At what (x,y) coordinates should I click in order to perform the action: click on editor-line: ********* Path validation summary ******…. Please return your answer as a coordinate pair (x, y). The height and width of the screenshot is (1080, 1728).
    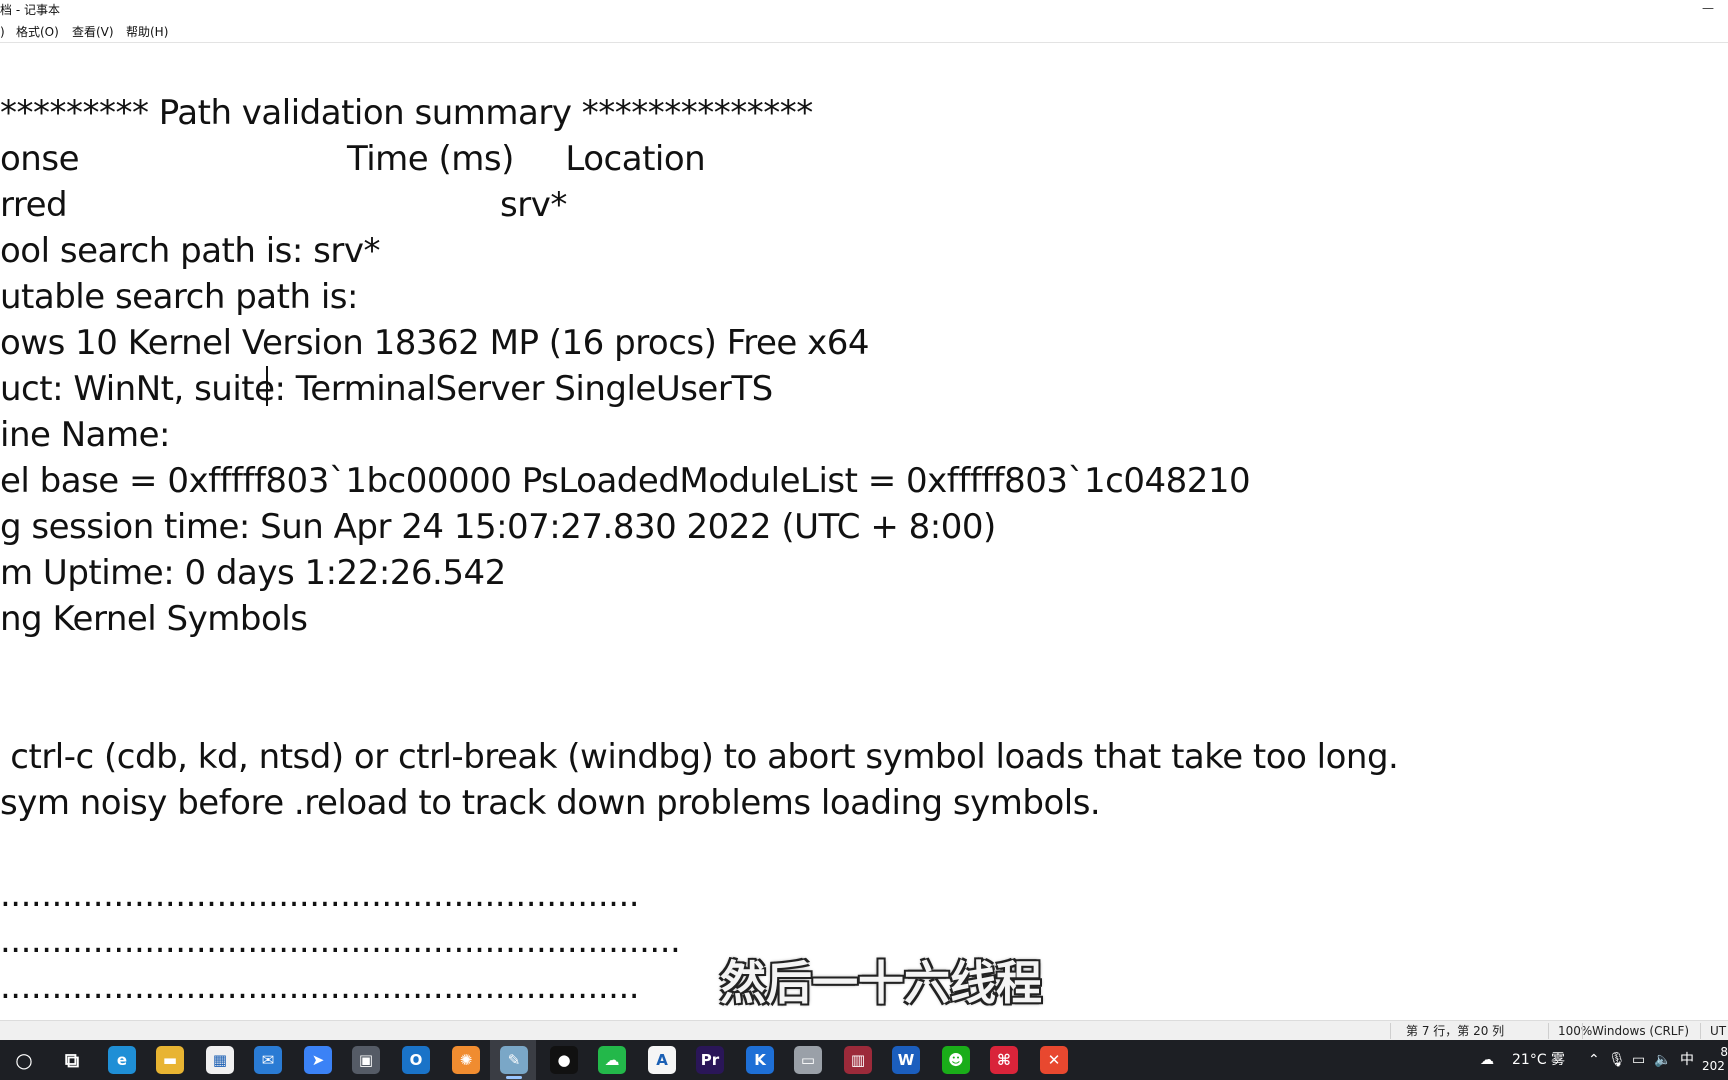
    Looking at the image, I should click on (406, 113).